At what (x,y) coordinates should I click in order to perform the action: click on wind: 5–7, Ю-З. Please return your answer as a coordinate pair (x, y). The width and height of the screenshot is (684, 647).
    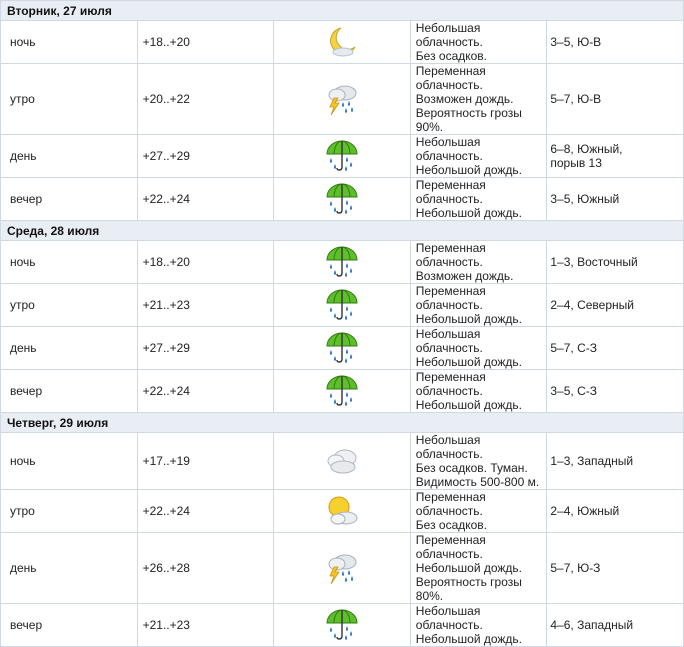
    Looking at the image, I should click on (615, 568).